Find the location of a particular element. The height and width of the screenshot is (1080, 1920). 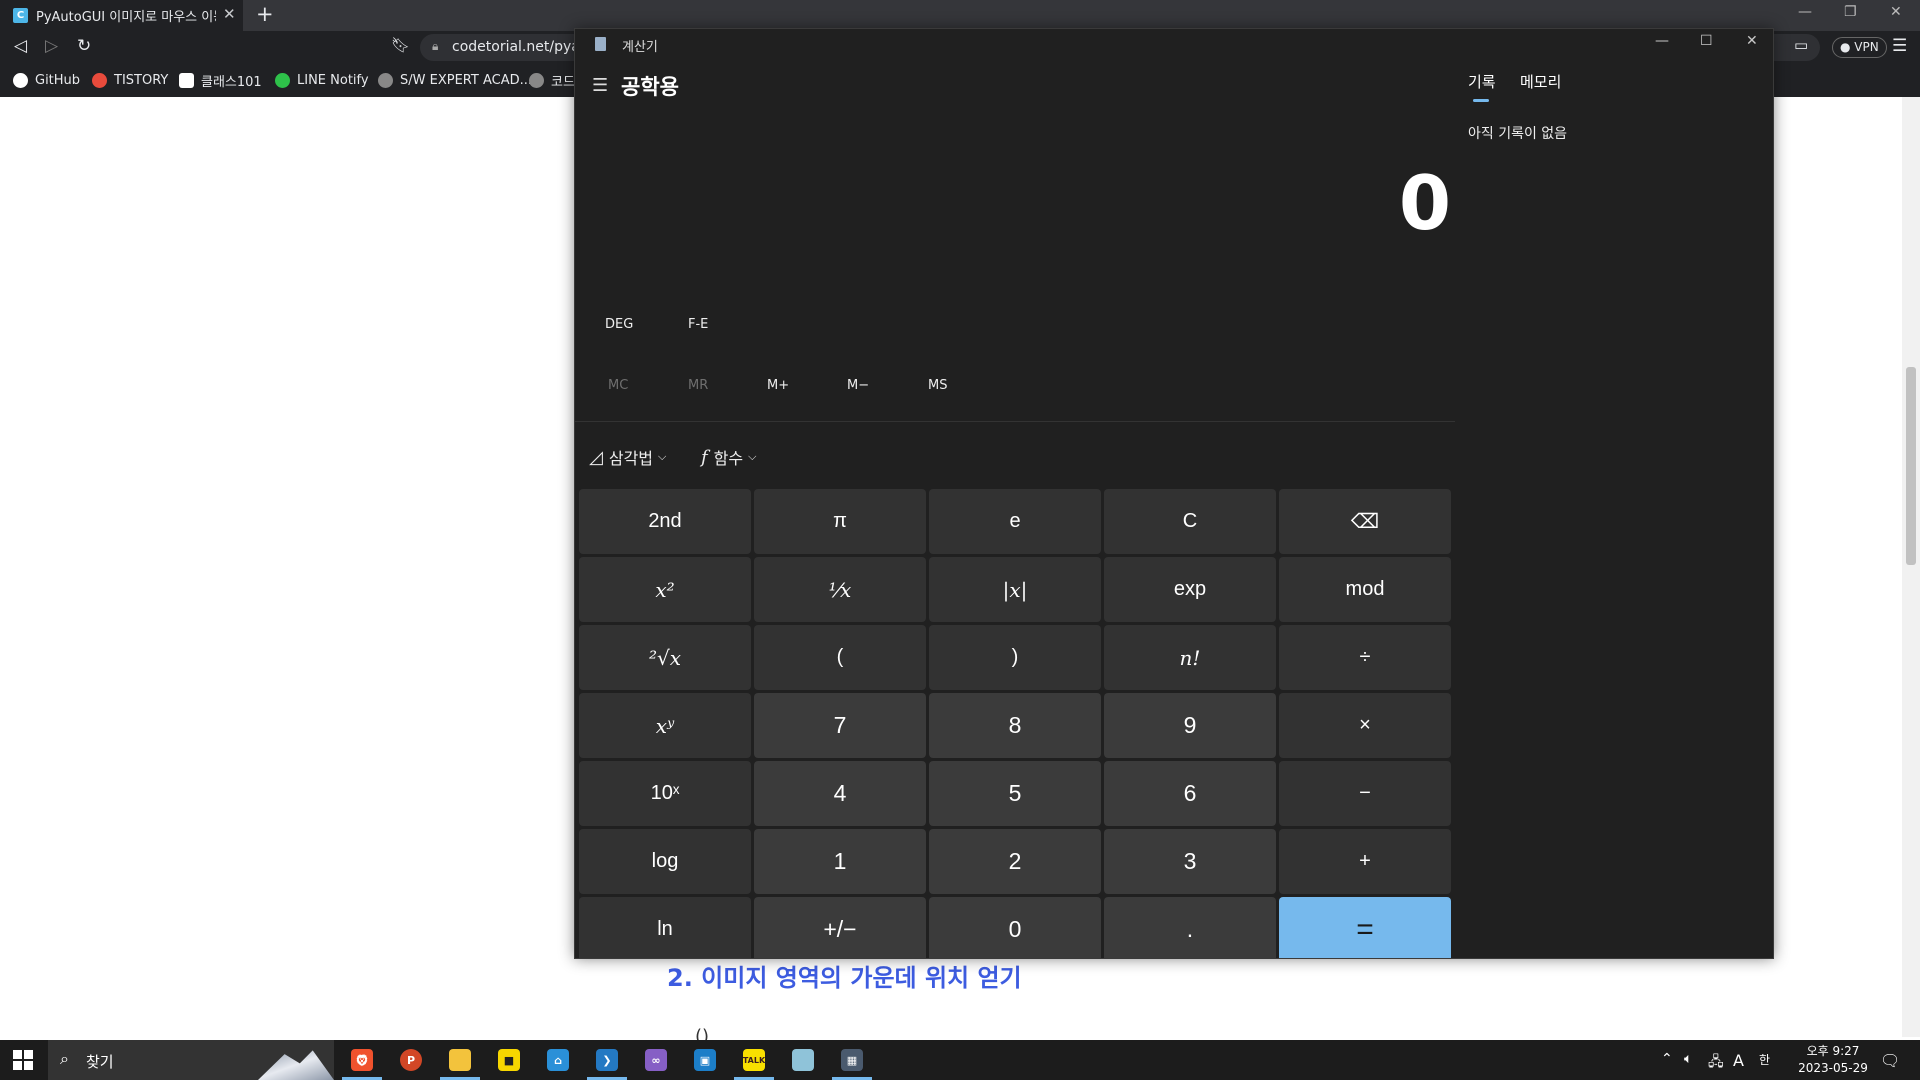

log-button: log is located at coordinates (665, 861).